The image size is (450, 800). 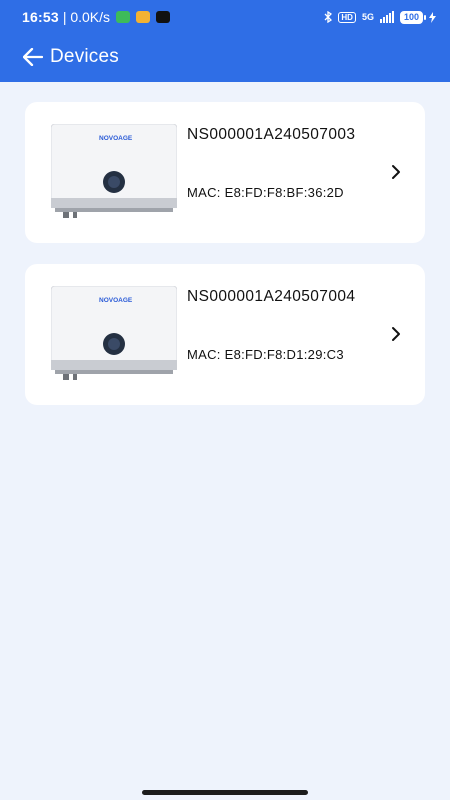 What do you see at coordinates (347, 17) in the screenshot?
I see `hd-badge: HD` at bounding box center [347, 17].